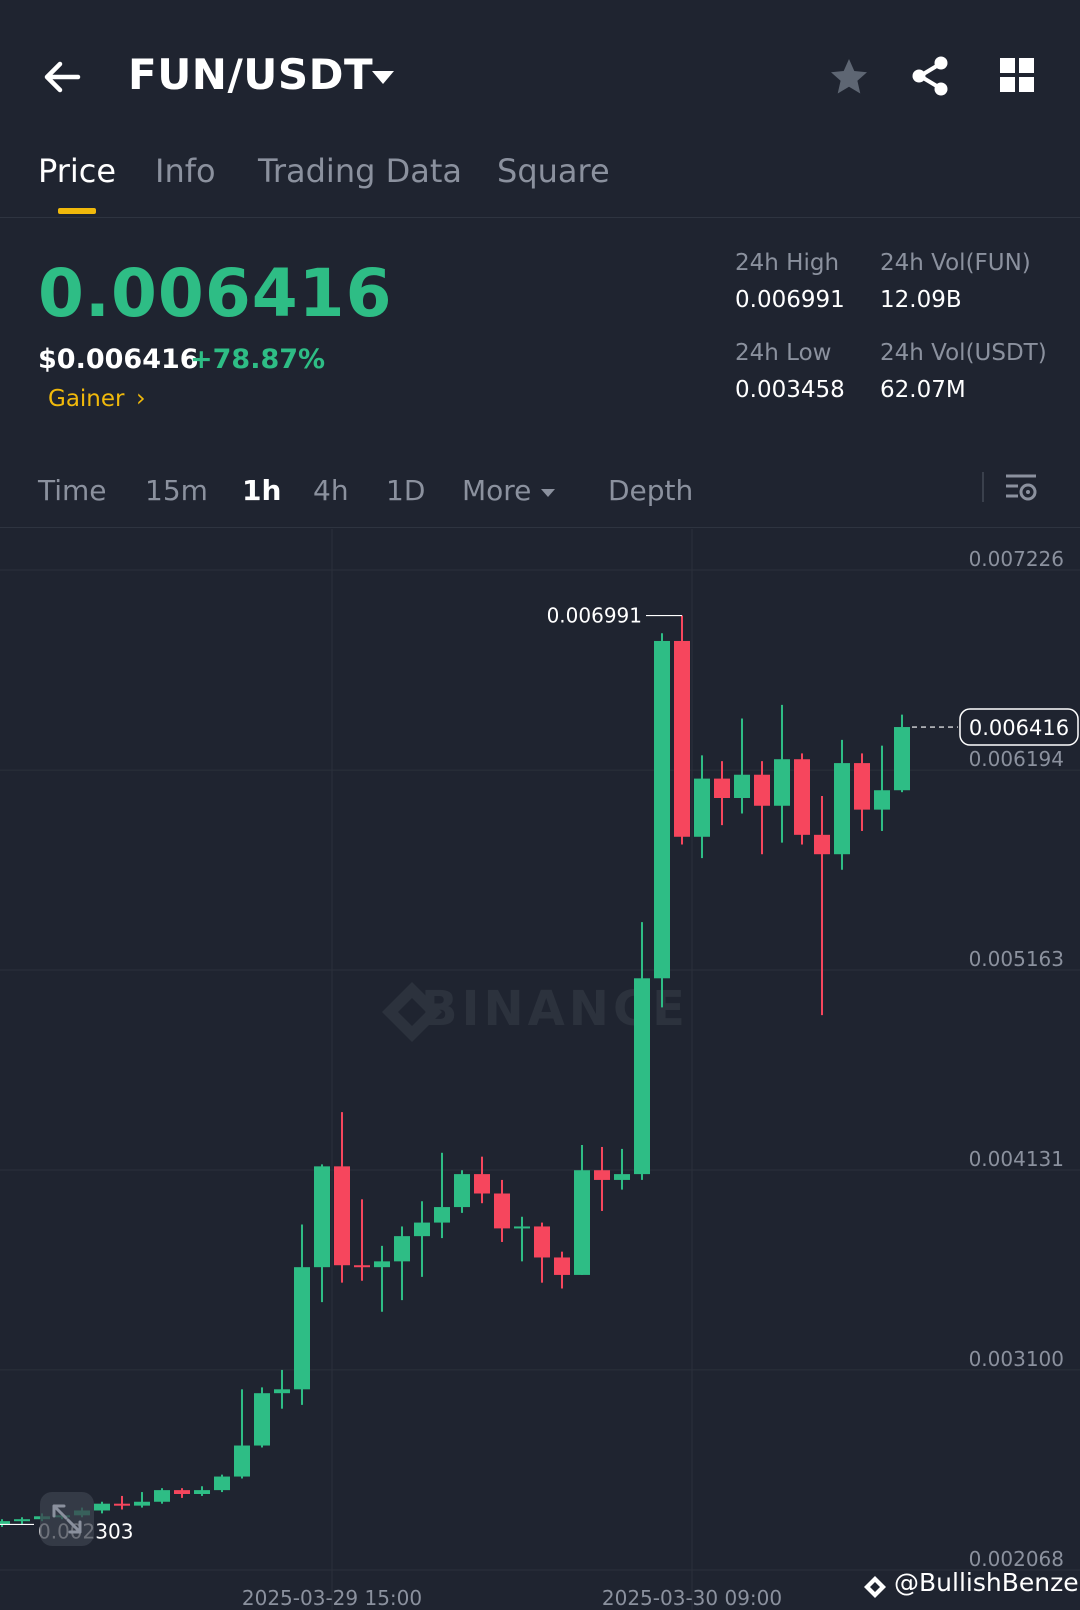  I want to click on y-tick-label: 0.005163, so click(1016, 959).